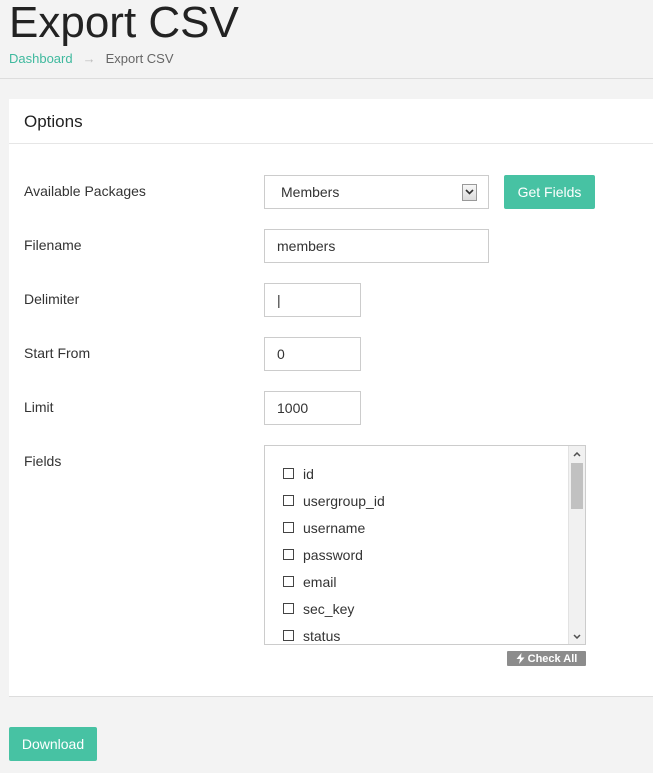 This screenshot has width=653, height=773. Describe the element at coordinates (41, 58) in the screenshot. I see `breadcrumb-dashboard-link: Dashboard` at that location.